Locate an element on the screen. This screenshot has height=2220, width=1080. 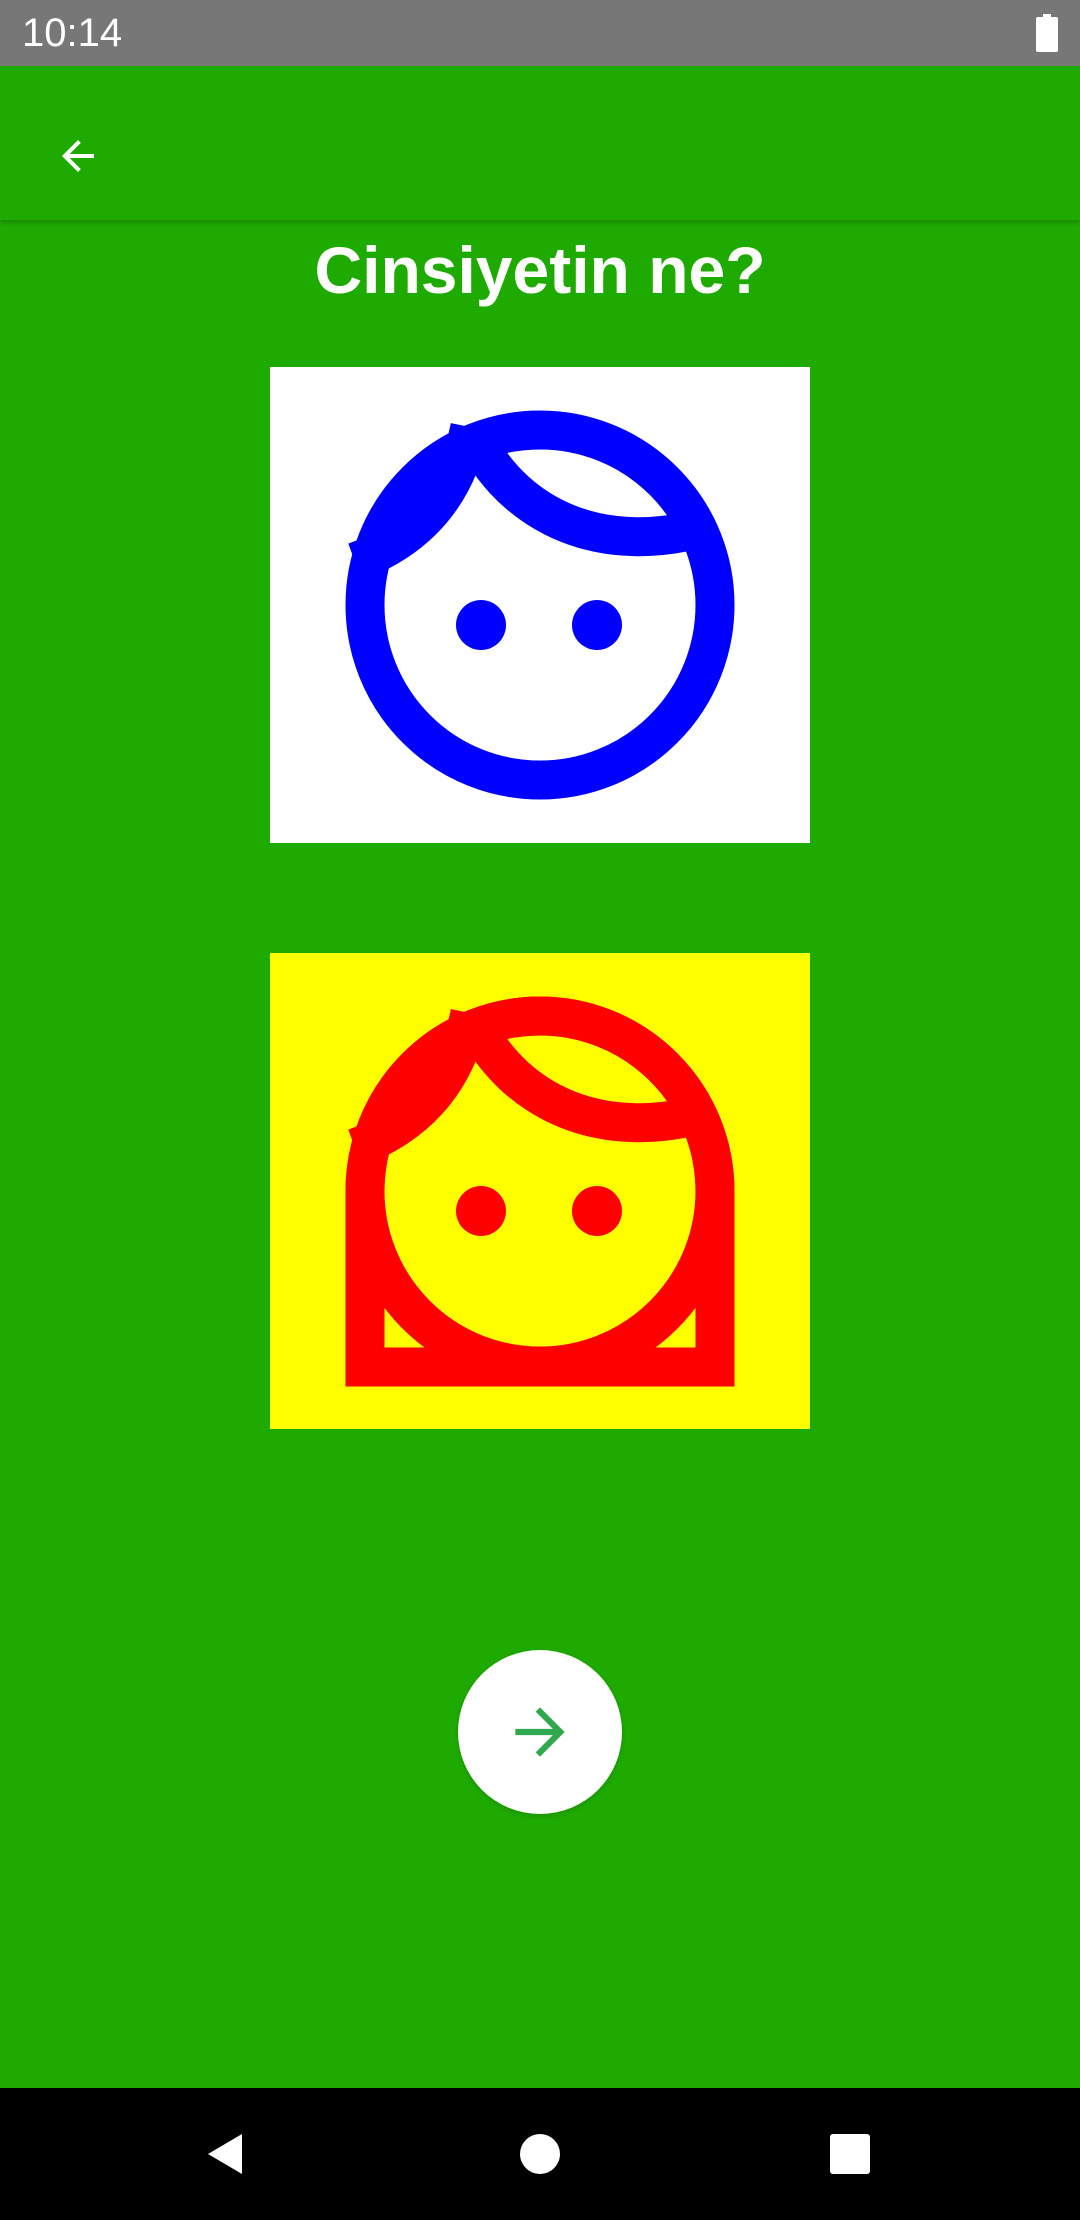
gender-option-female is located at coordinates (540, 1191).